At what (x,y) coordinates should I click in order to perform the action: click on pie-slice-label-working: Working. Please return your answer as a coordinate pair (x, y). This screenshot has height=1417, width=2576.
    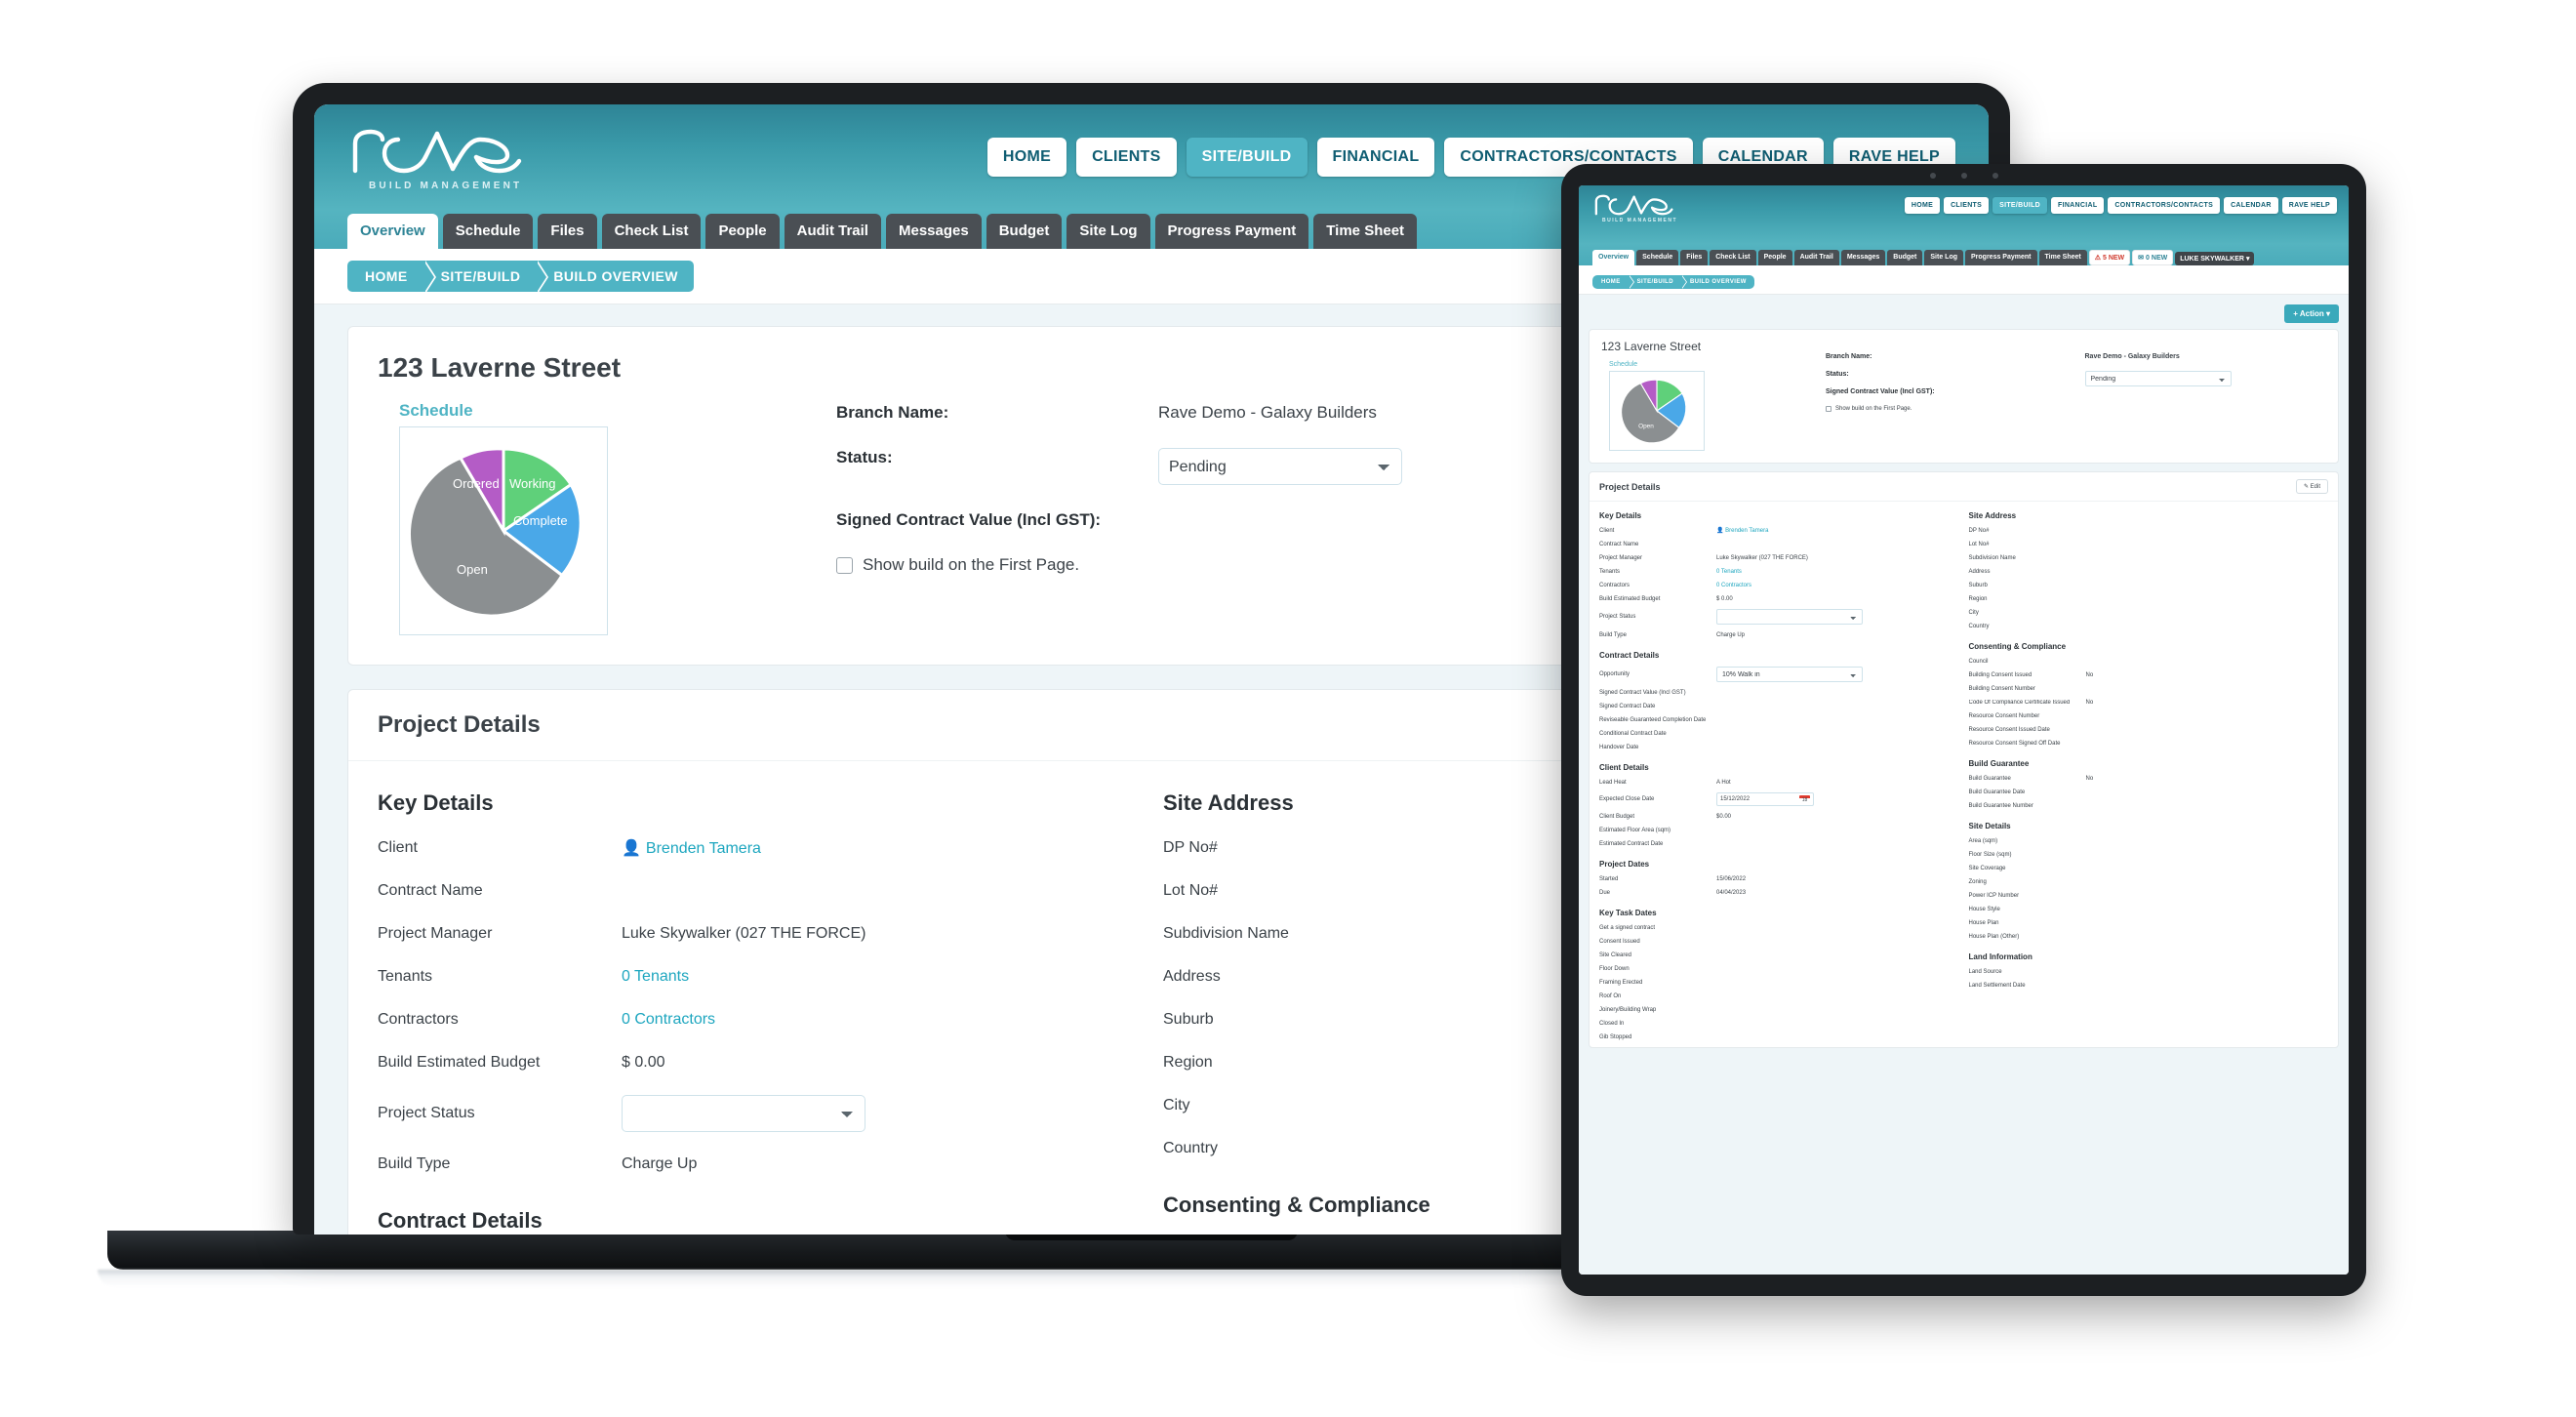
    Looking at the image, I should click on (532, 483).